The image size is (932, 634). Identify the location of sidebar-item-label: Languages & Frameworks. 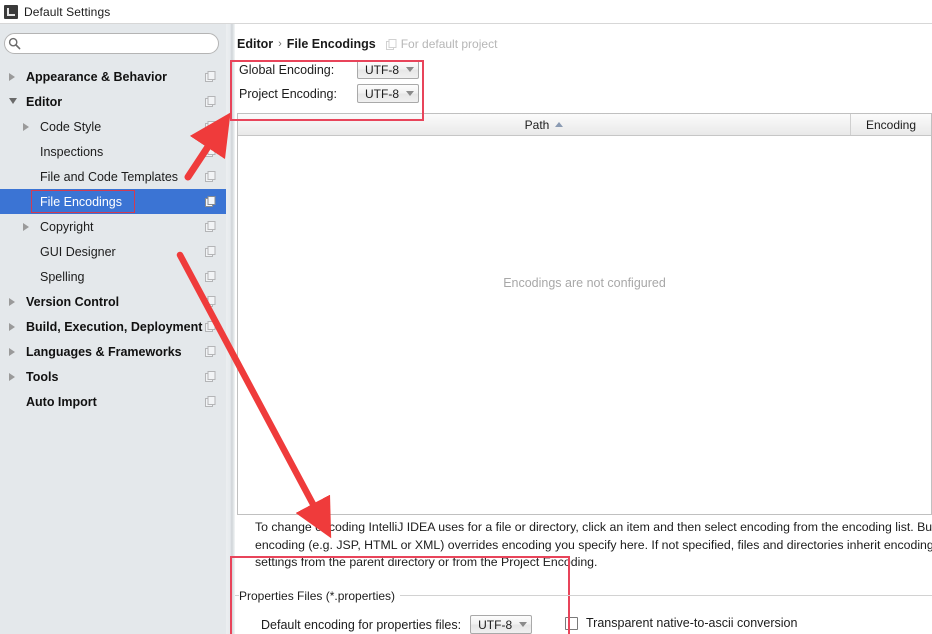
(104, 351).